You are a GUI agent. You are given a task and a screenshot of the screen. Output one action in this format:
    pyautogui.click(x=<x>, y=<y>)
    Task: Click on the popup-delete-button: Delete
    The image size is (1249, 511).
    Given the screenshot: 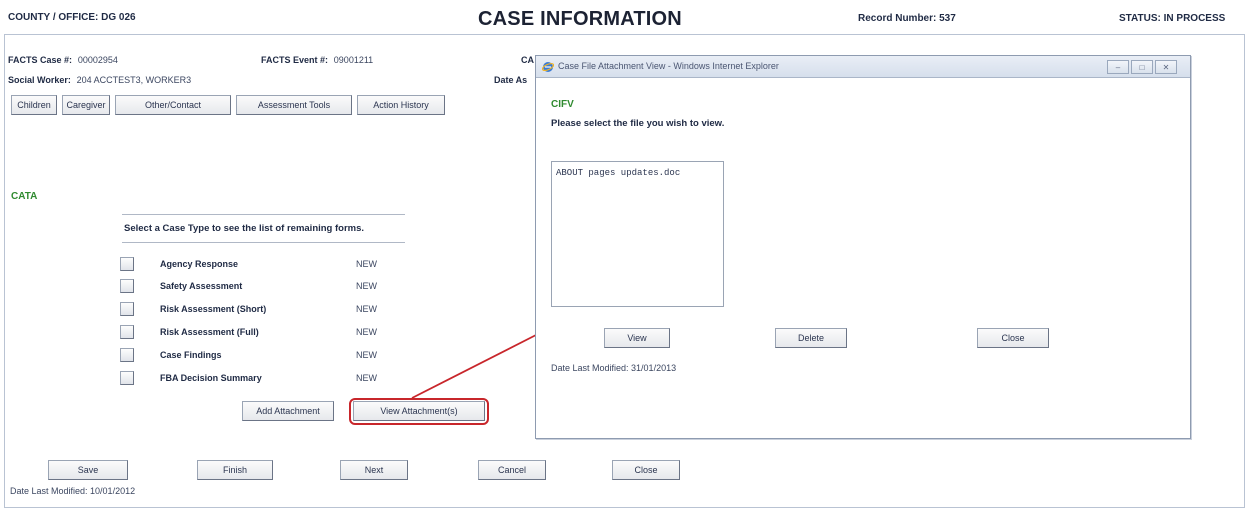 What is the action you would take?
    pyautogui.click(x=811, y=338)
    